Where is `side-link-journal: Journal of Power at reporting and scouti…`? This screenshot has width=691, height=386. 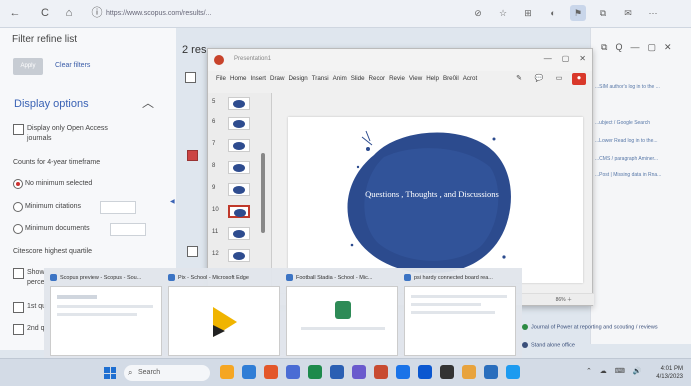 side-link-journal: Journal of Power at reporting and scouti… is located at coordinates (590, 327).